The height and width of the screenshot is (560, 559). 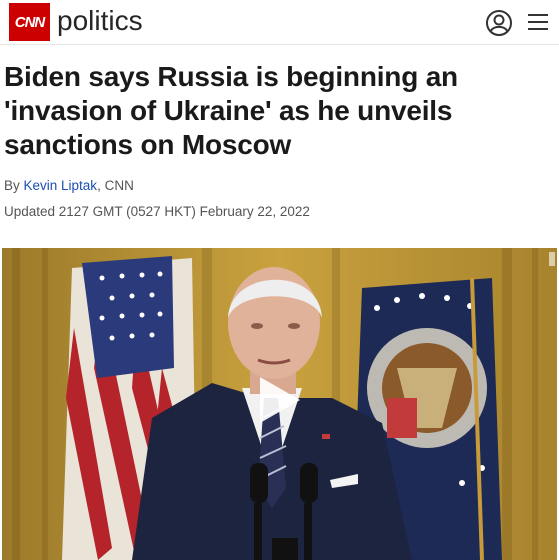 I want to click on byline-prefix: By, so click(x=14, y=185).